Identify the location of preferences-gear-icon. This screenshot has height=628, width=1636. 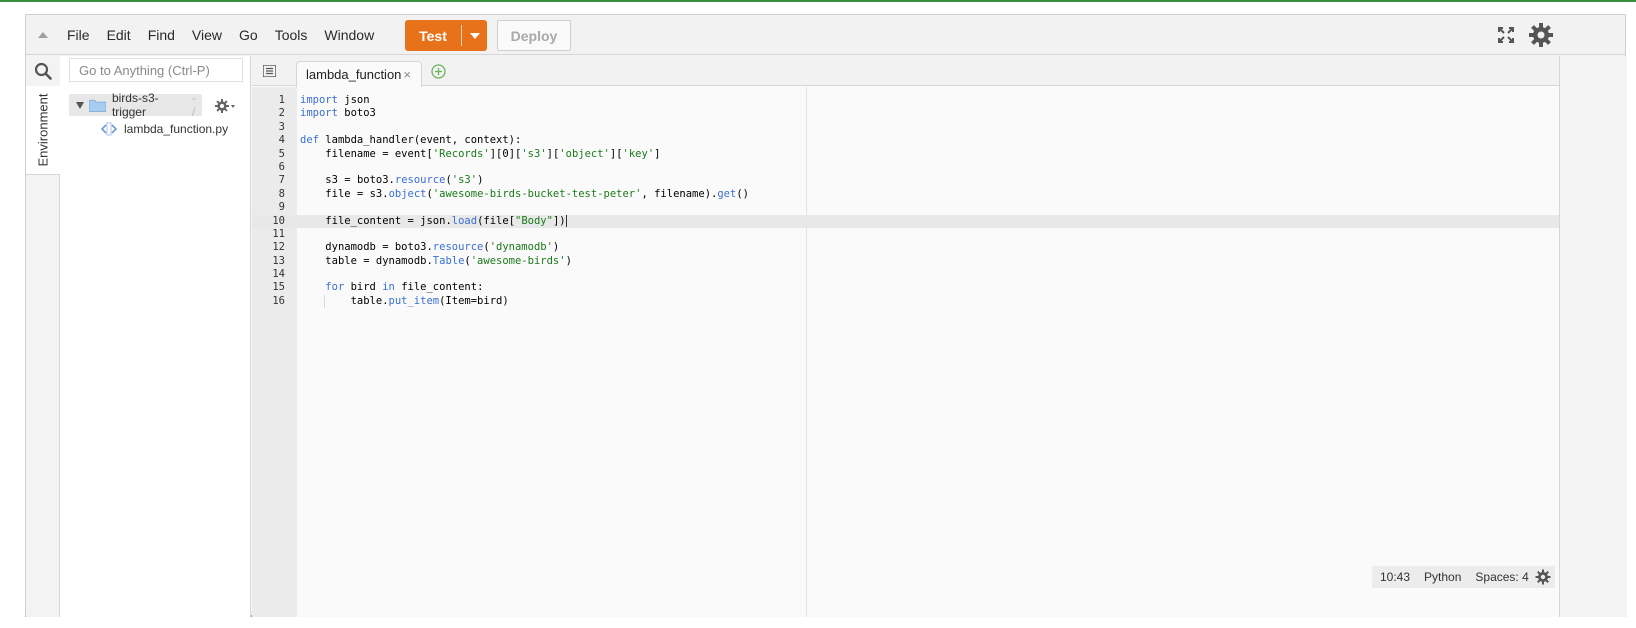
(1541, 35).